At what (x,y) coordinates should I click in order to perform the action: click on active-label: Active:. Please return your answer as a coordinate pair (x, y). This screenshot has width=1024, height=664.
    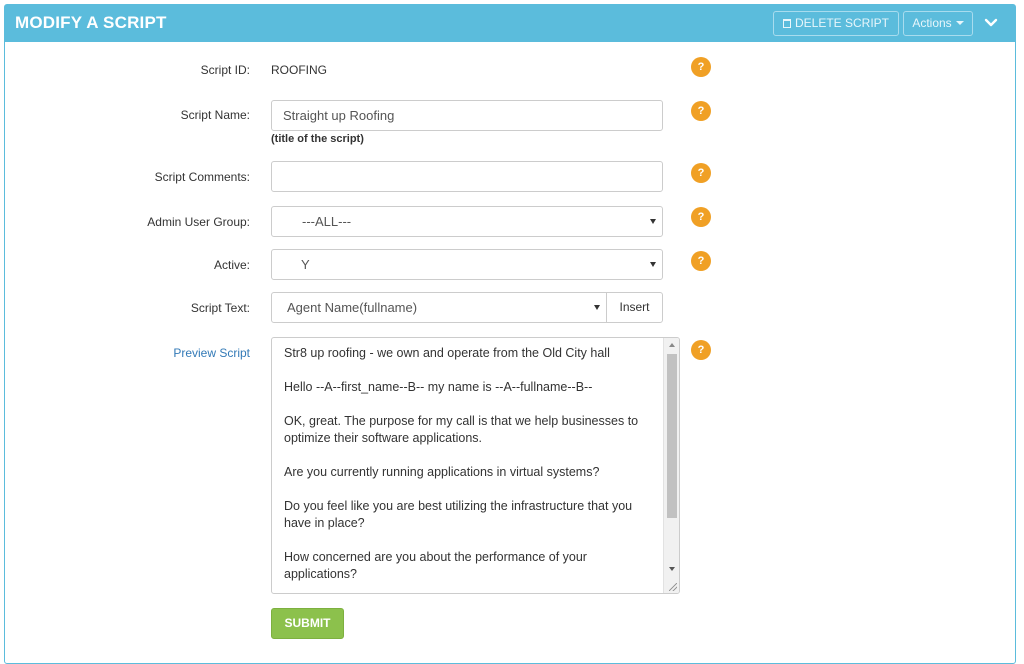
    Looking at the image, I should click on (231, 265).